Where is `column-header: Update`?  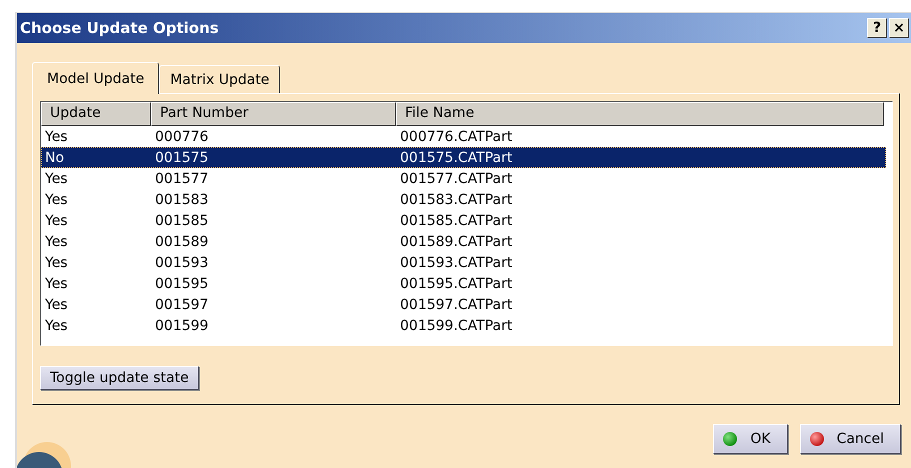 column-header: Update is located at coordinates (96, 114).